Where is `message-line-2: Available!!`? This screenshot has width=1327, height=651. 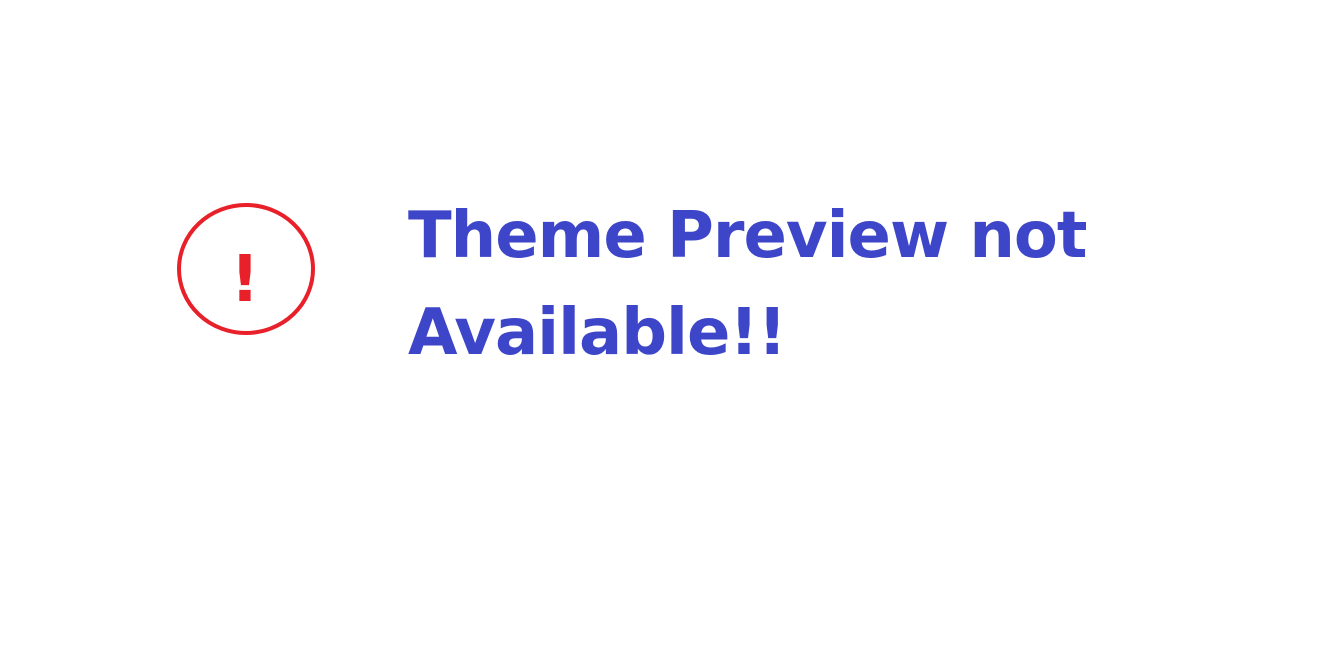
message-line-2: Available!! is located at coordinates (597, 333).